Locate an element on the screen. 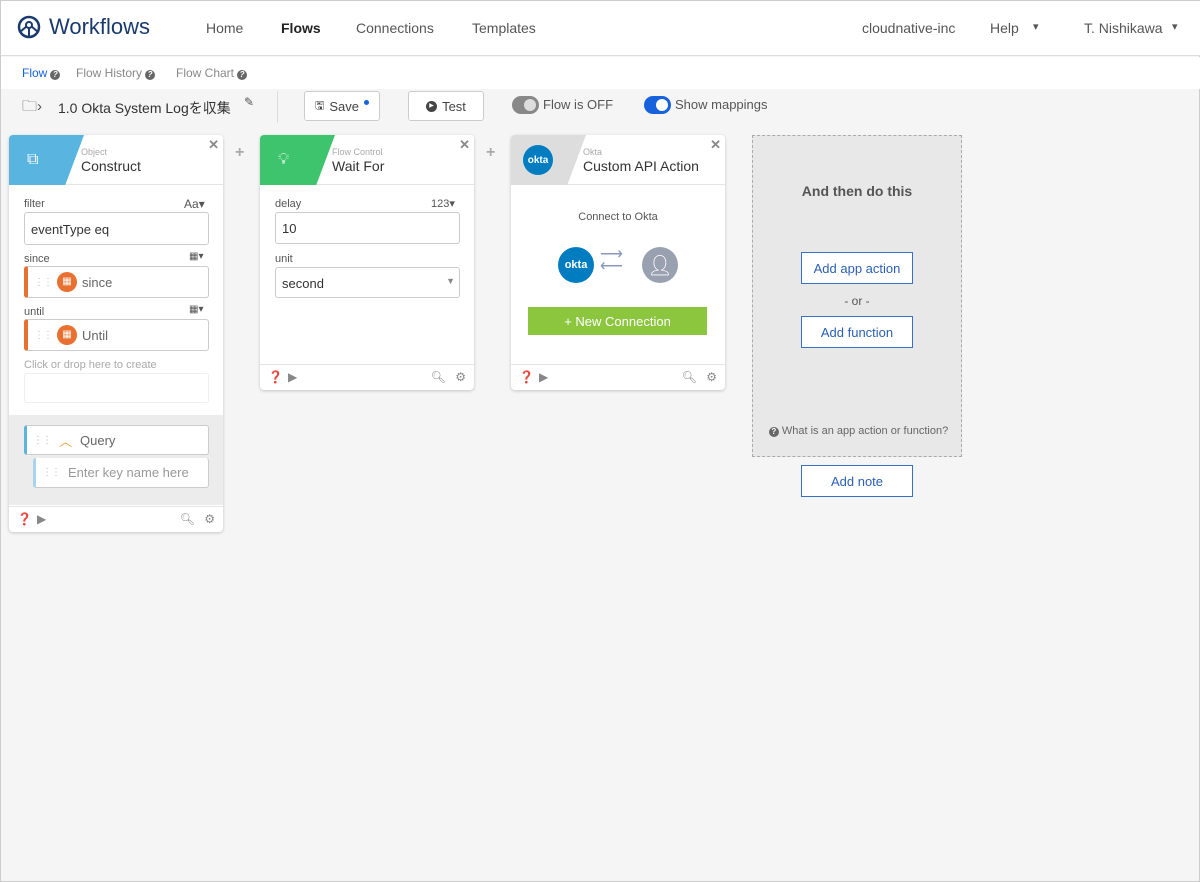 Image resolution: width=1200 pixels, height=882 pixels. text-type-dropdown: Aa▾ is located at coordinates (194, 204).